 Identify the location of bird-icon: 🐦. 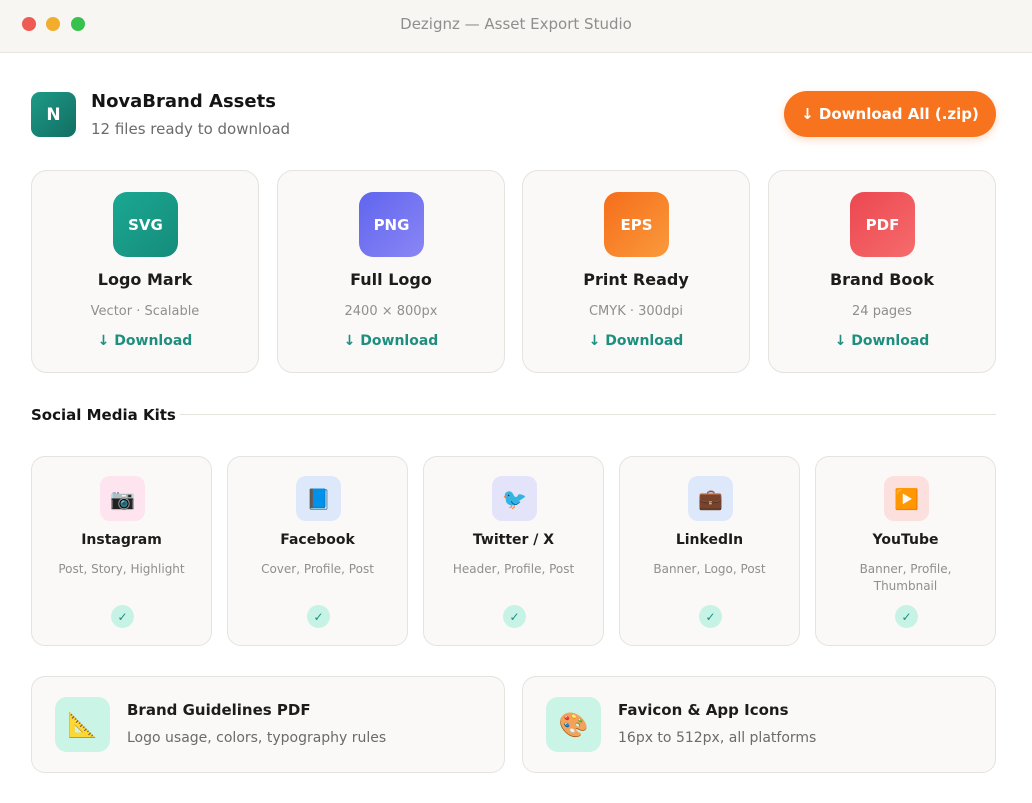
(514, 498).